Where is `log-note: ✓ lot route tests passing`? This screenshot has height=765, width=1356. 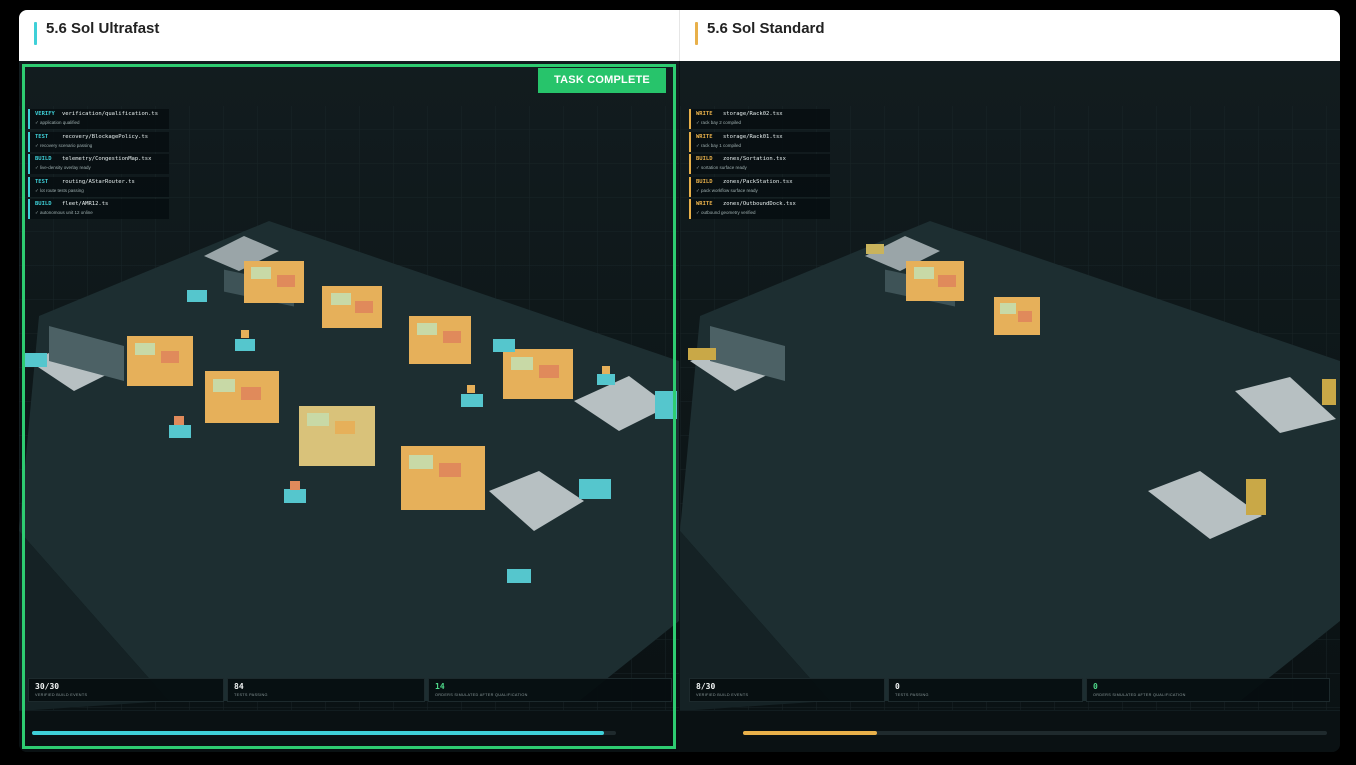
log-note: ✓ lot route tests passing is located at coordinates (59, 190).